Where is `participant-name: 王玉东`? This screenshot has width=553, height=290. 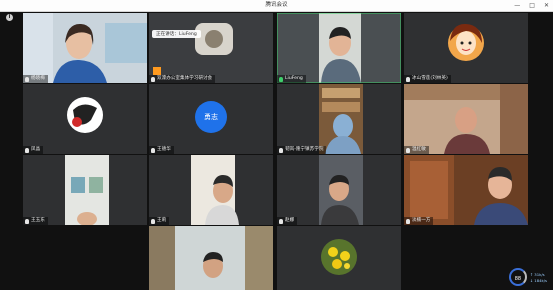
participant-name: 王玉东 is located at coordinates (38, 220).